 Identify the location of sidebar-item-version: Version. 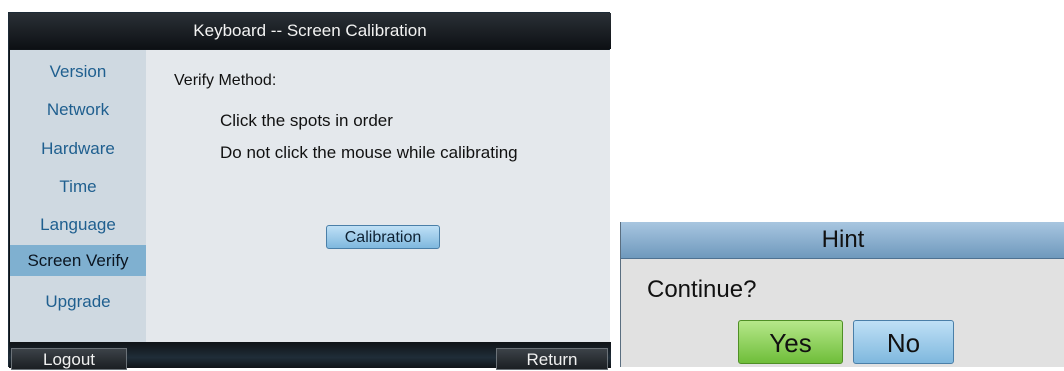
(78, 72).